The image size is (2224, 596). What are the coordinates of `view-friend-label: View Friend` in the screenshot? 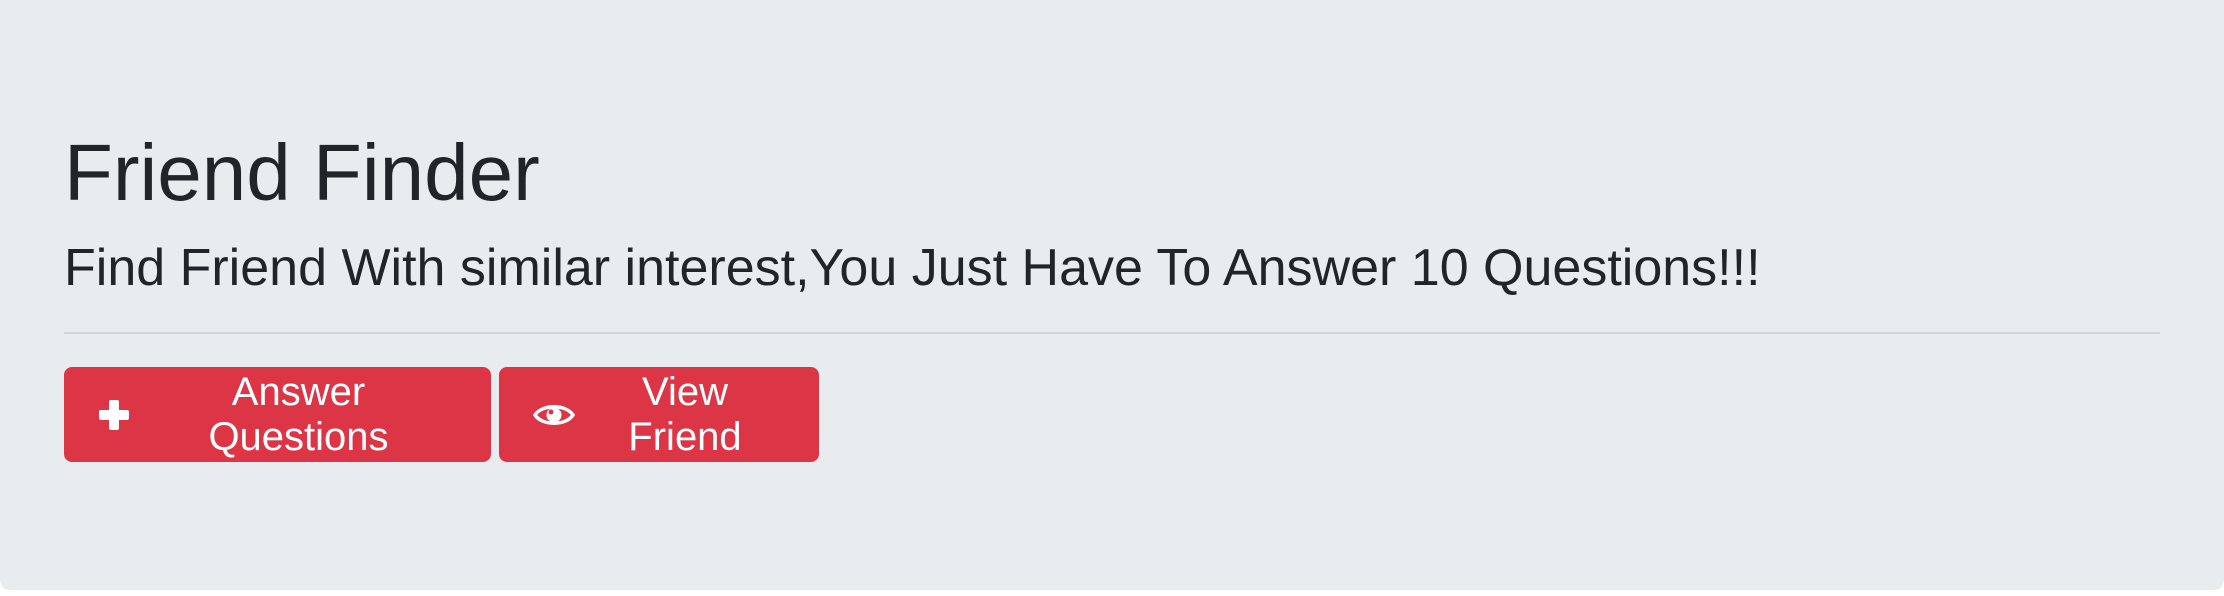 It's located at (685, 414).